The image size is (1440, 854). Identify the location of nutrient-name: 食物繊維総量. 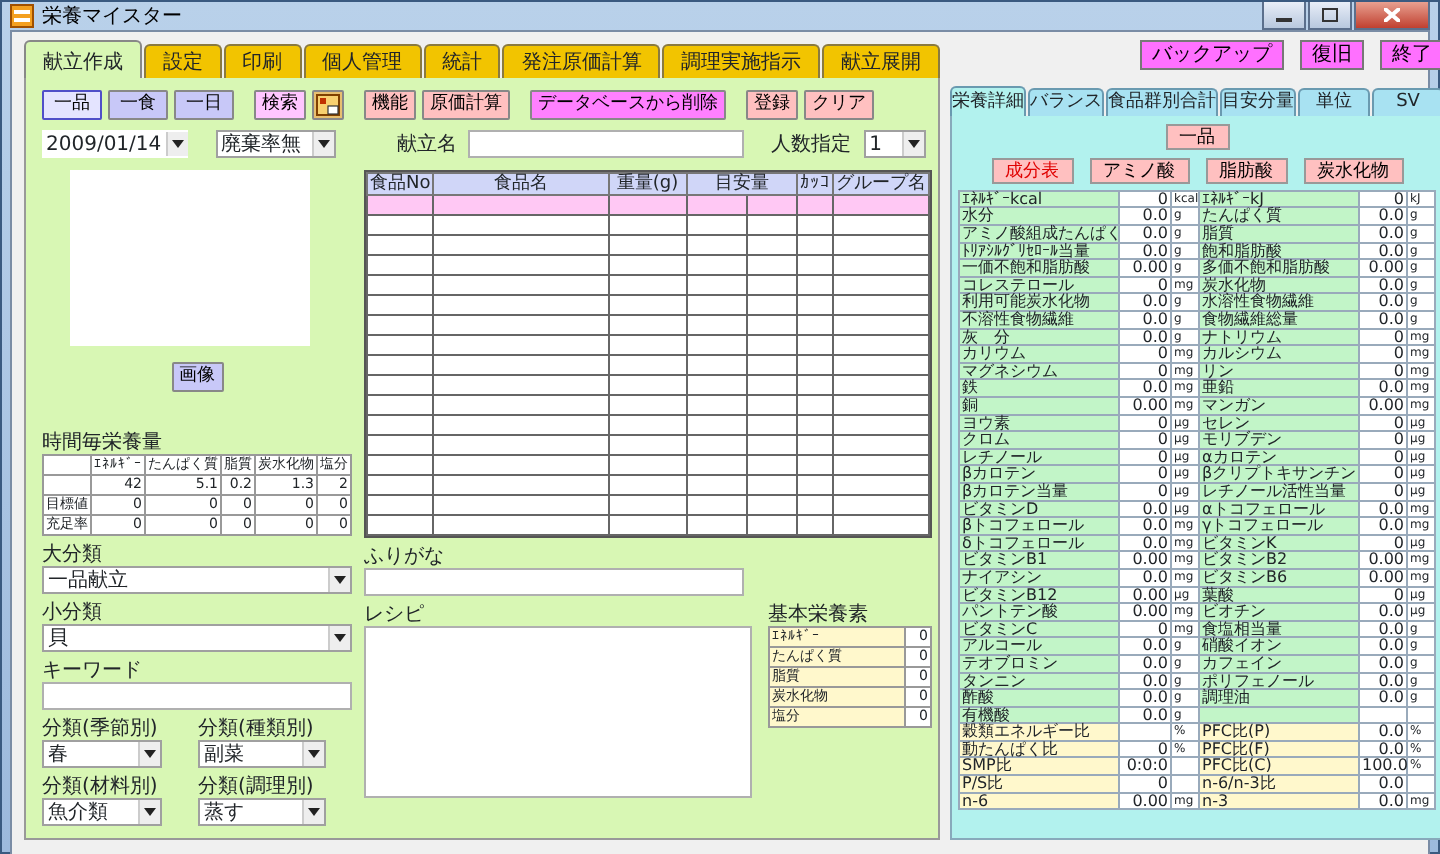
(1279, 320).